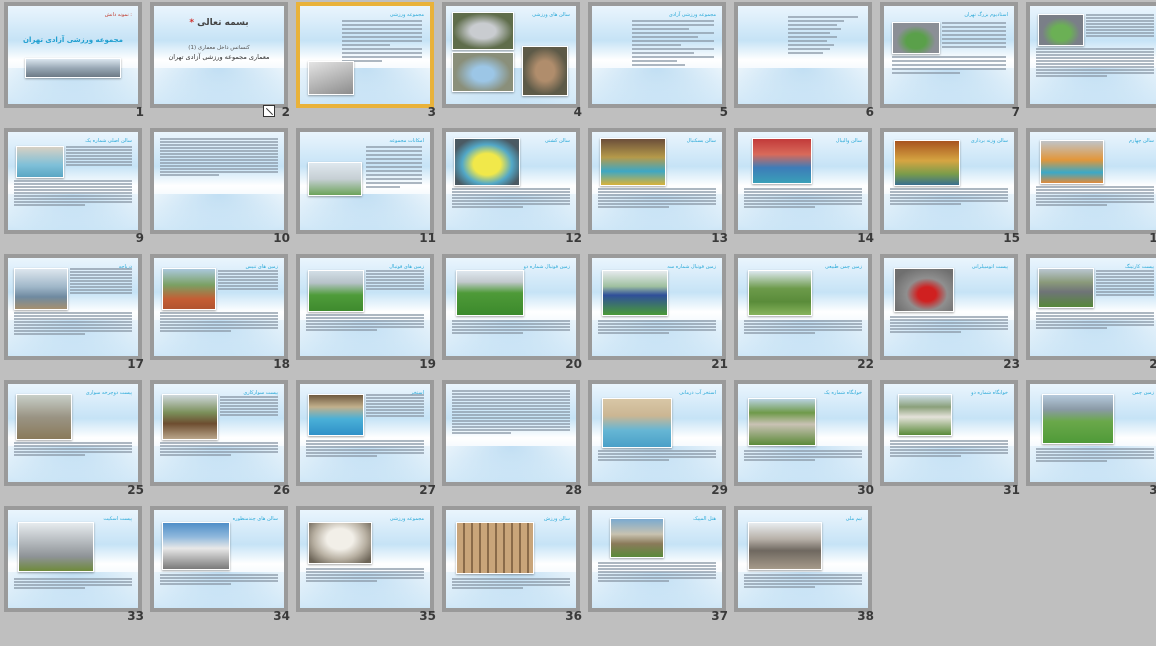  I want to click on slide-thumbnail-24: پیست کارتینگ 24, so click(1091, 315).